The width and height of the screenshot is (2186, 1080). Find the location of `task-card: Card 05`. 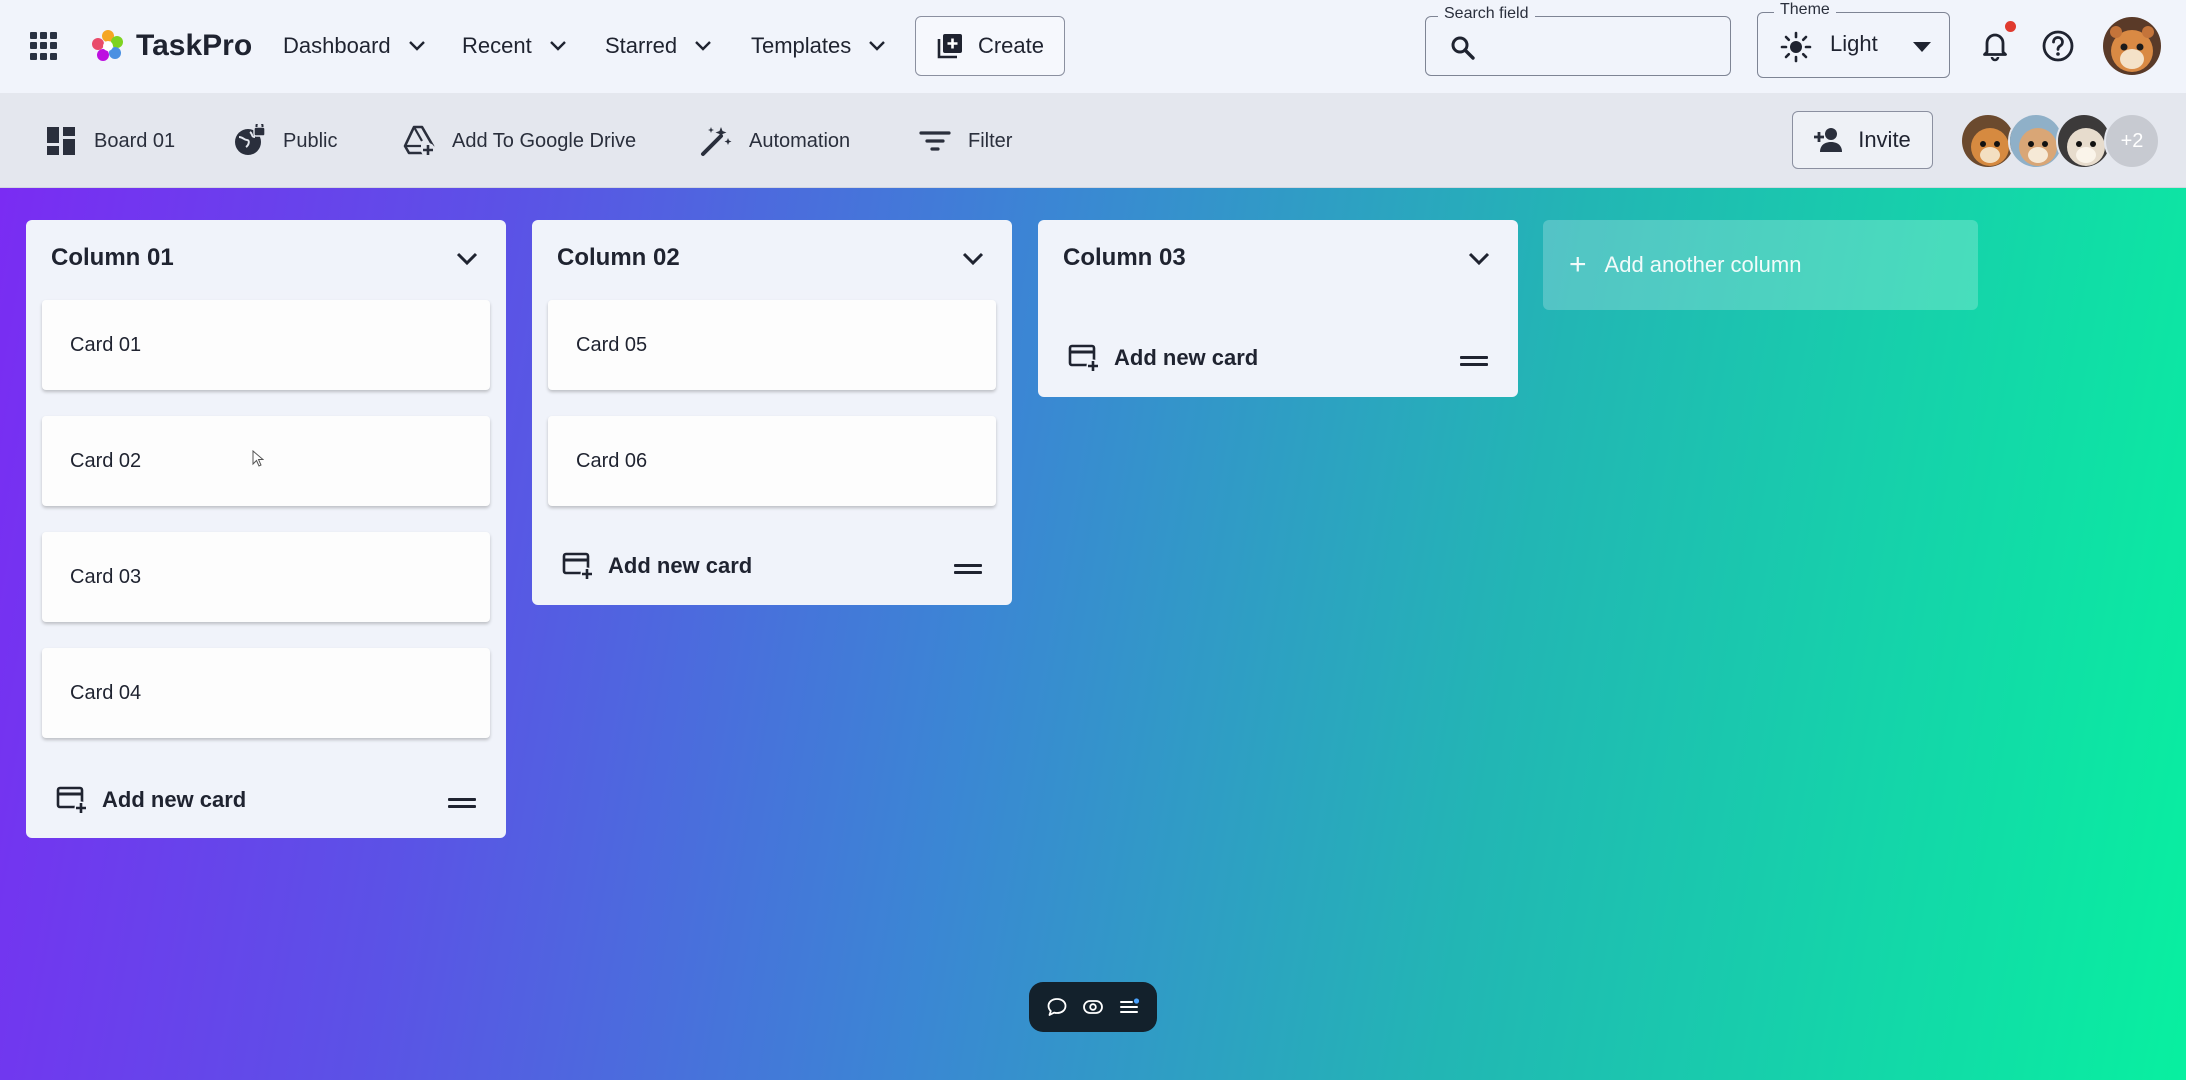

task-card: Card 05 is located at coordinates (772, 345).